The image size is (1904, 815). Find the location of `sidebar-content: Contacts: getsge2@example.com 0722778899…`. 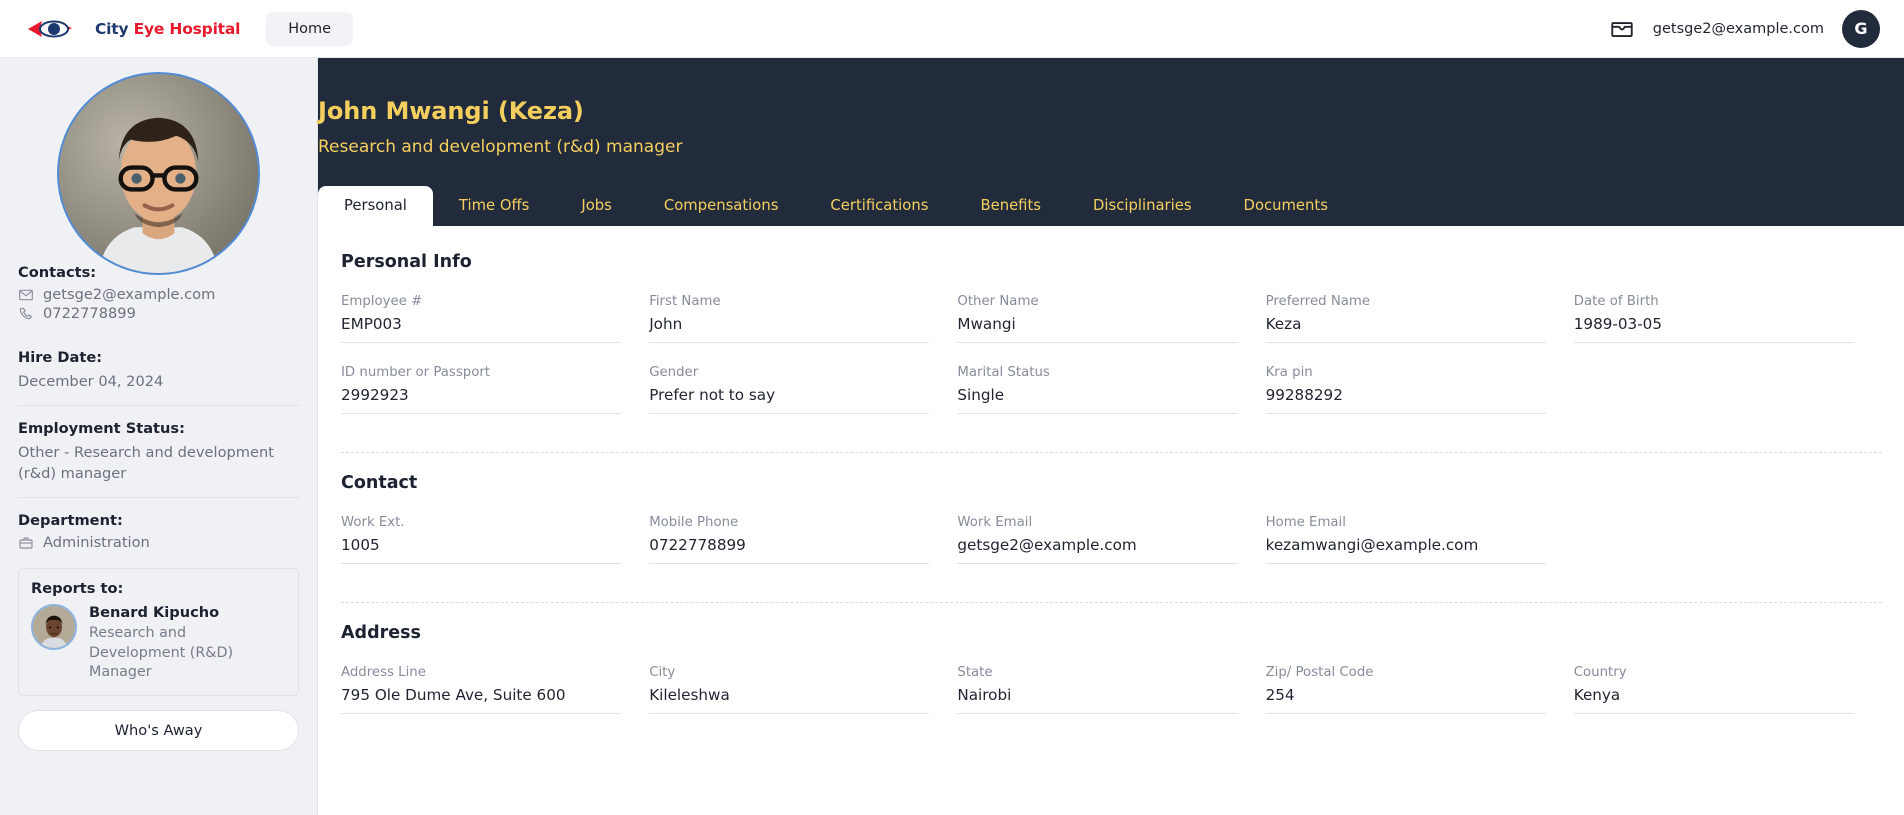

sidebar-content: Contacts: getsge2@example.com 0722778899… is located at coordinates (158, 501).